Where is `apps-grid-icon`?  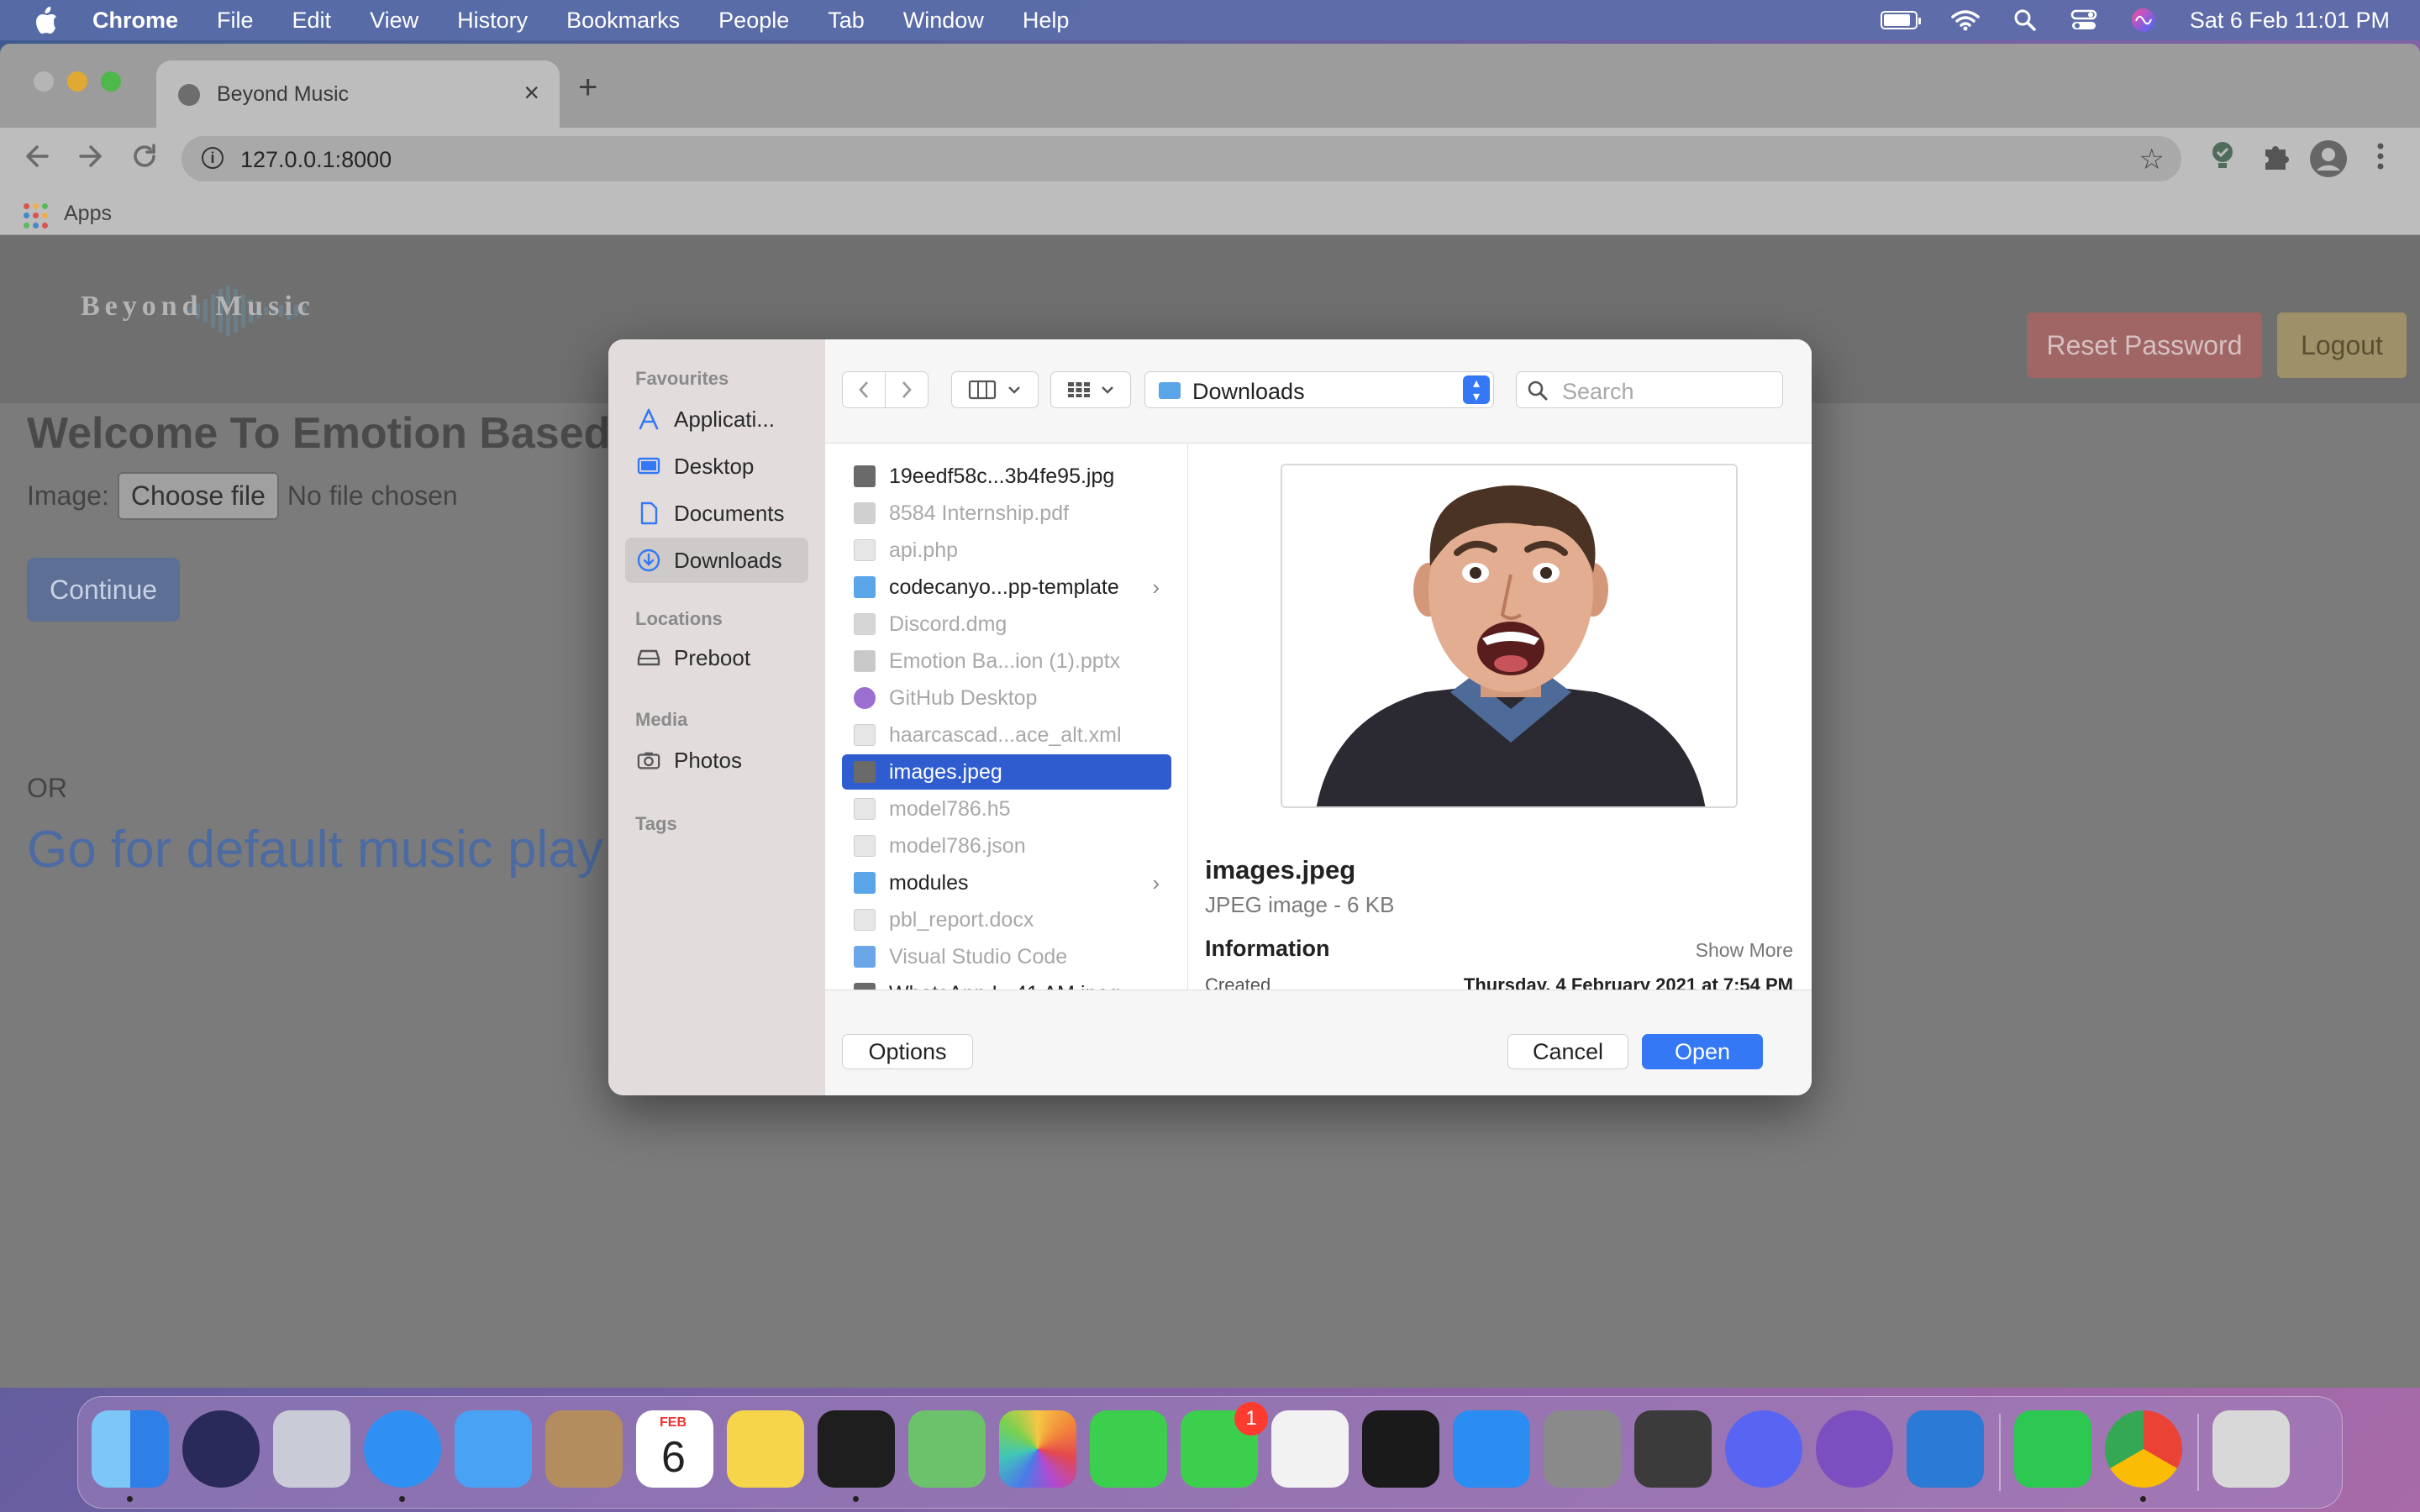
apps-grid-icon is located at coordinates (36, 215).